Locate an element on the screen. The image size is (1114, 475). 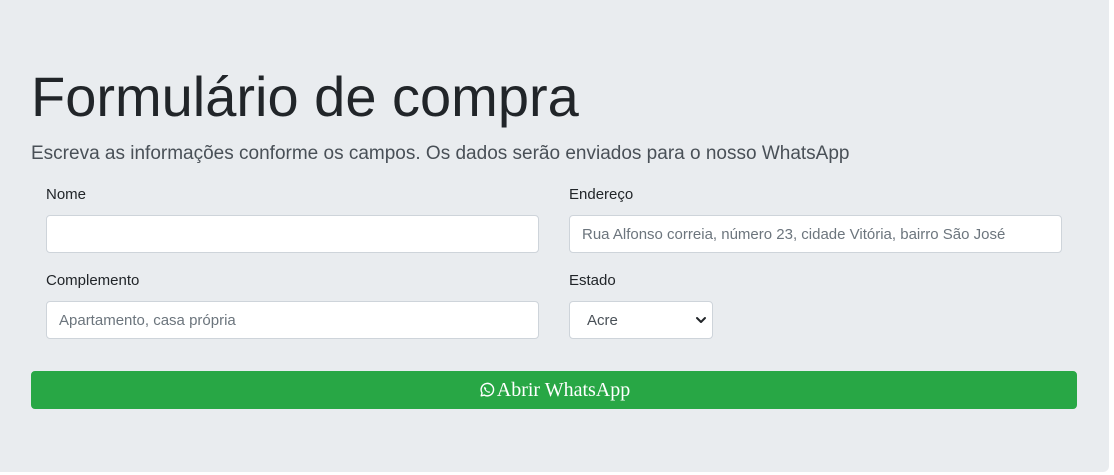
complemento-group: Complemento is located at coordinates (292, 305).